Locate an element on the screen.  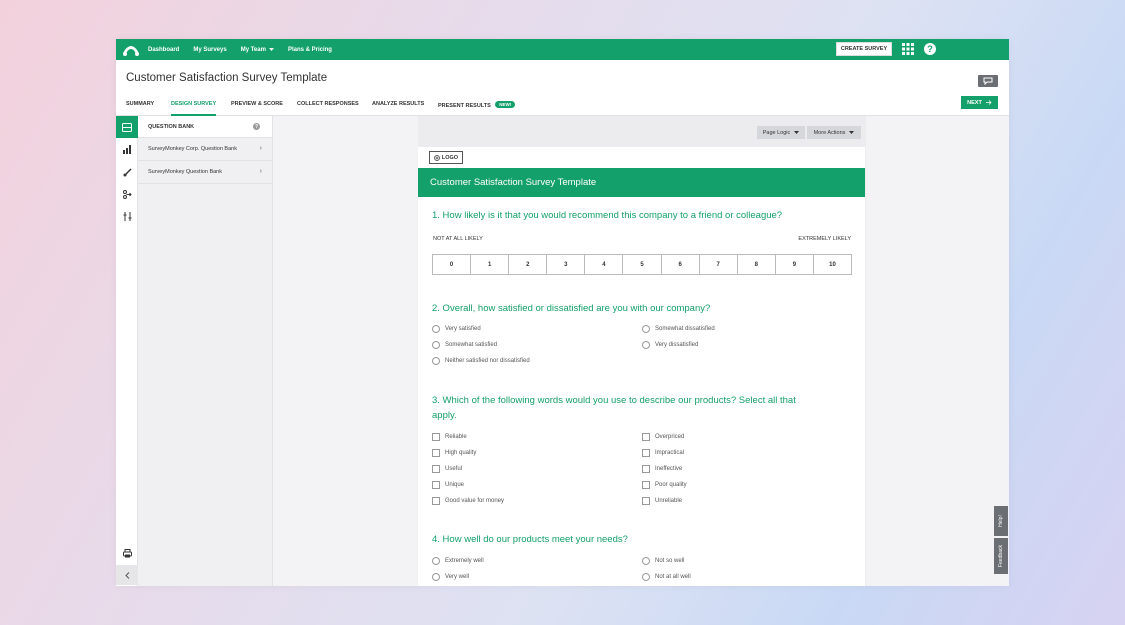
radio-option: Very dissatisfied is located at coordinates (670, 345).